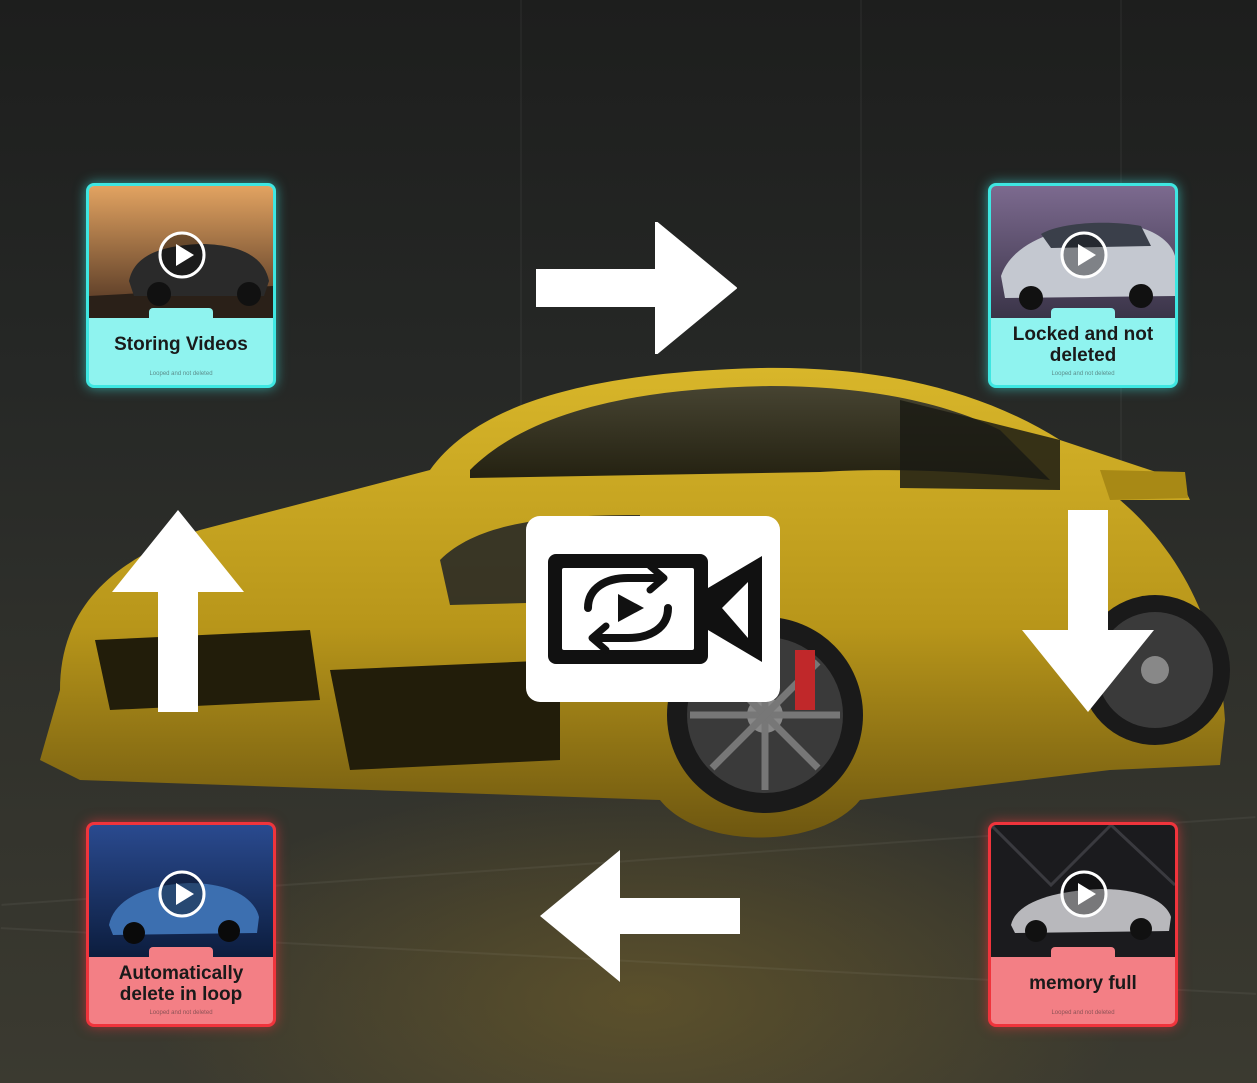  Describe the element at coordinates (1088, 611) in the screenshot. I see `arrow-down-icon` at that location.